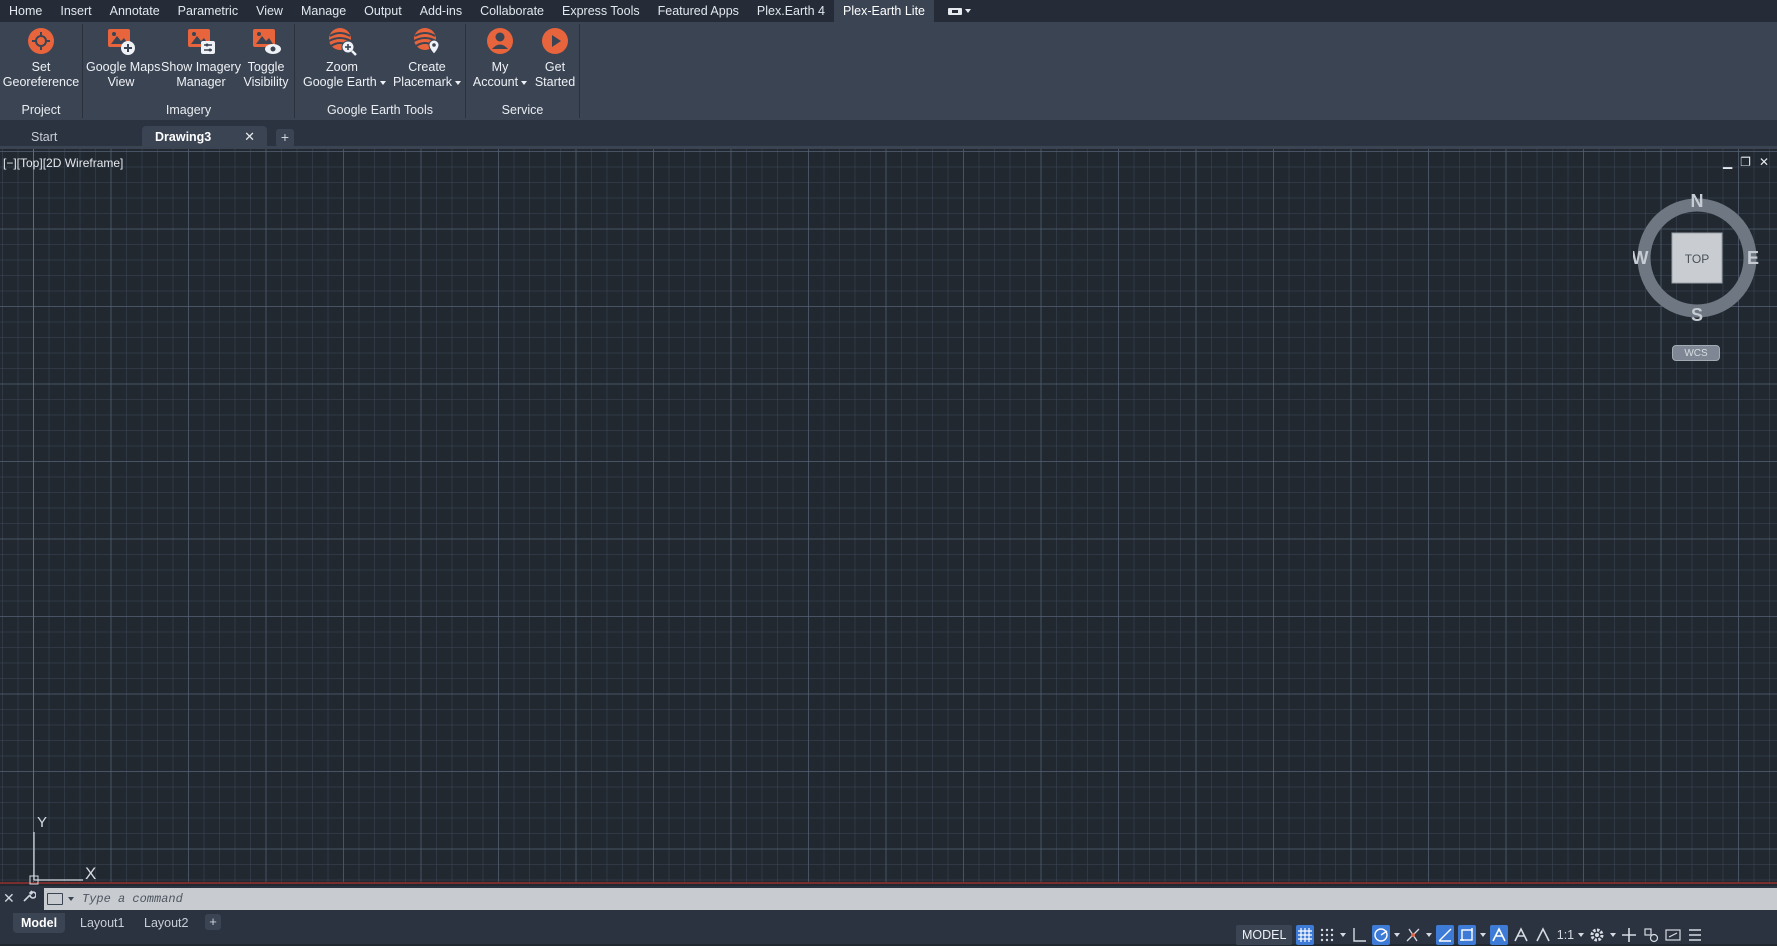 This screenshot has height=946, width=1777. I want to click on wrench-icon, so click(29, 897).